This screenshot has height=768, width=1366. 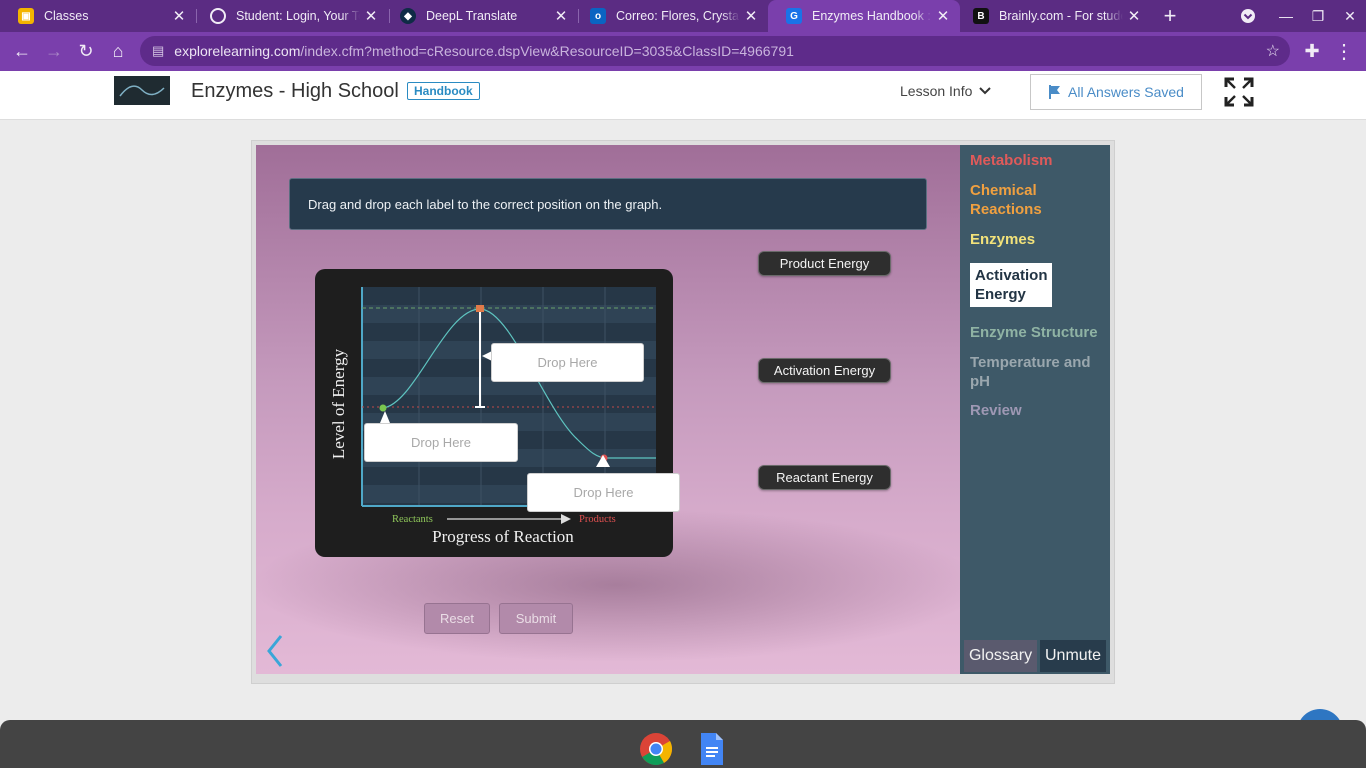 I want to click on fullscreen-icon, so click(x=1239, y=92).